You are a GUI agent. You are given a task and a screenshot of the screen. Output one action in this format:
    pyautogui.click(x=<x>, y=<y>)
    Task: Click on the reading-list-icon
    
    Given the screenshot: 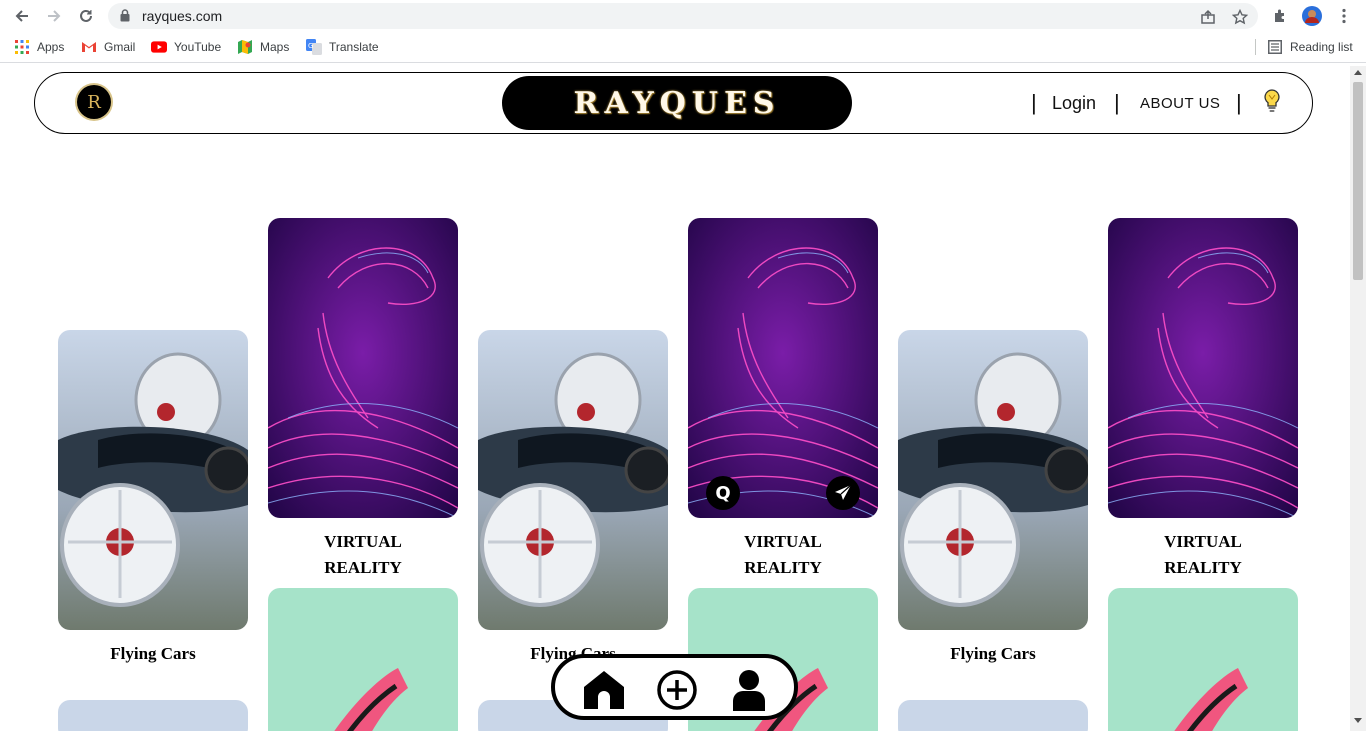 What is the action you would take?
    pyautogui.click(x=1275, y=47)
    